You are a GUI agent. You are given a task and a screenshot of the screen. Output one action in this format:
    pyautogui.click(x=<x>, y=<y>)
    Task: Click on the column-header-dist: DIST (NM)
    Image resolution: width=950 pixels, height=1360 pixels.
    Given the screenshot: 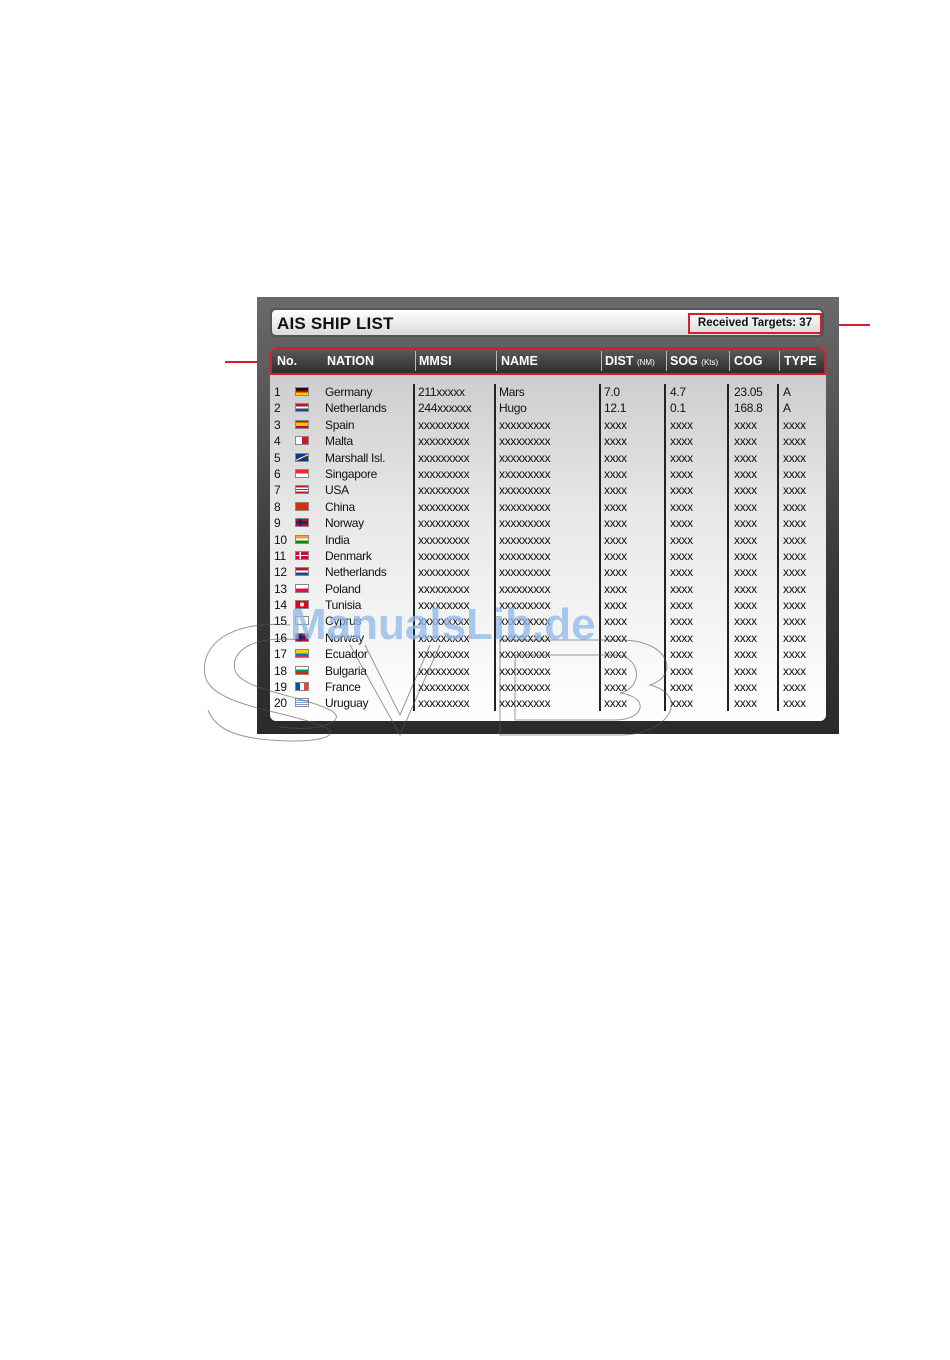 What is the action you would take?
    pyautogui.click(x=630, y=361)
    